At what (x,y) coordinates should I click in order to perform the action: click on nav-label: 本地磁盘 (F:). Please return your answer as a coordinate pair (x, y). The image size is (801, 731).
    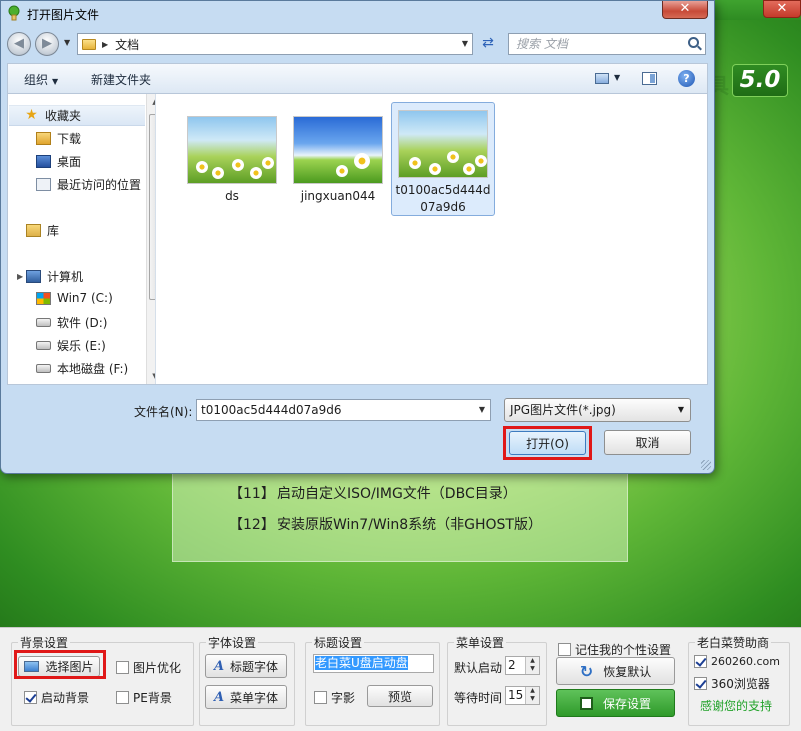
    Looking at the image, I should click on (93, 369).